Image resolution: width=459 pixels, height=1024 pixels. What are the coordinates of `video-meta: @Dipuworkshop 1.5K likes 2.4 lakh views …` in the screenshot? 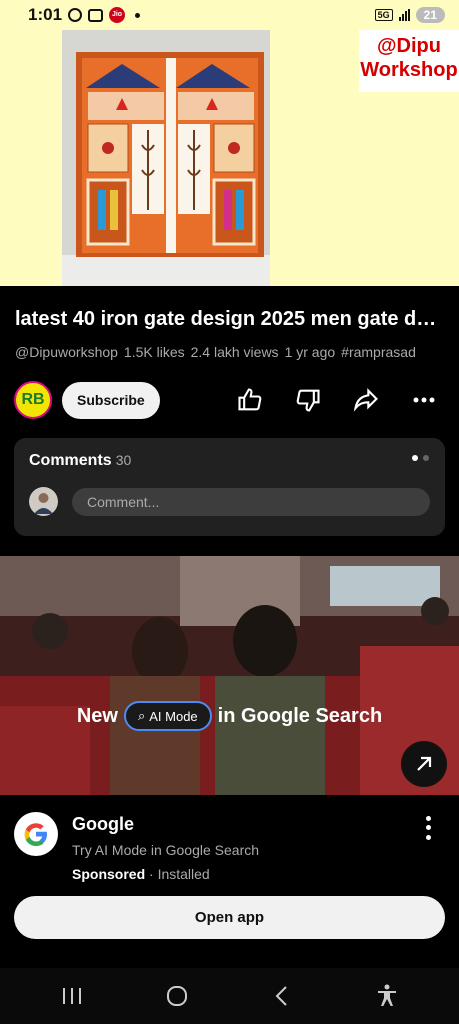 It's located at (215, 352).